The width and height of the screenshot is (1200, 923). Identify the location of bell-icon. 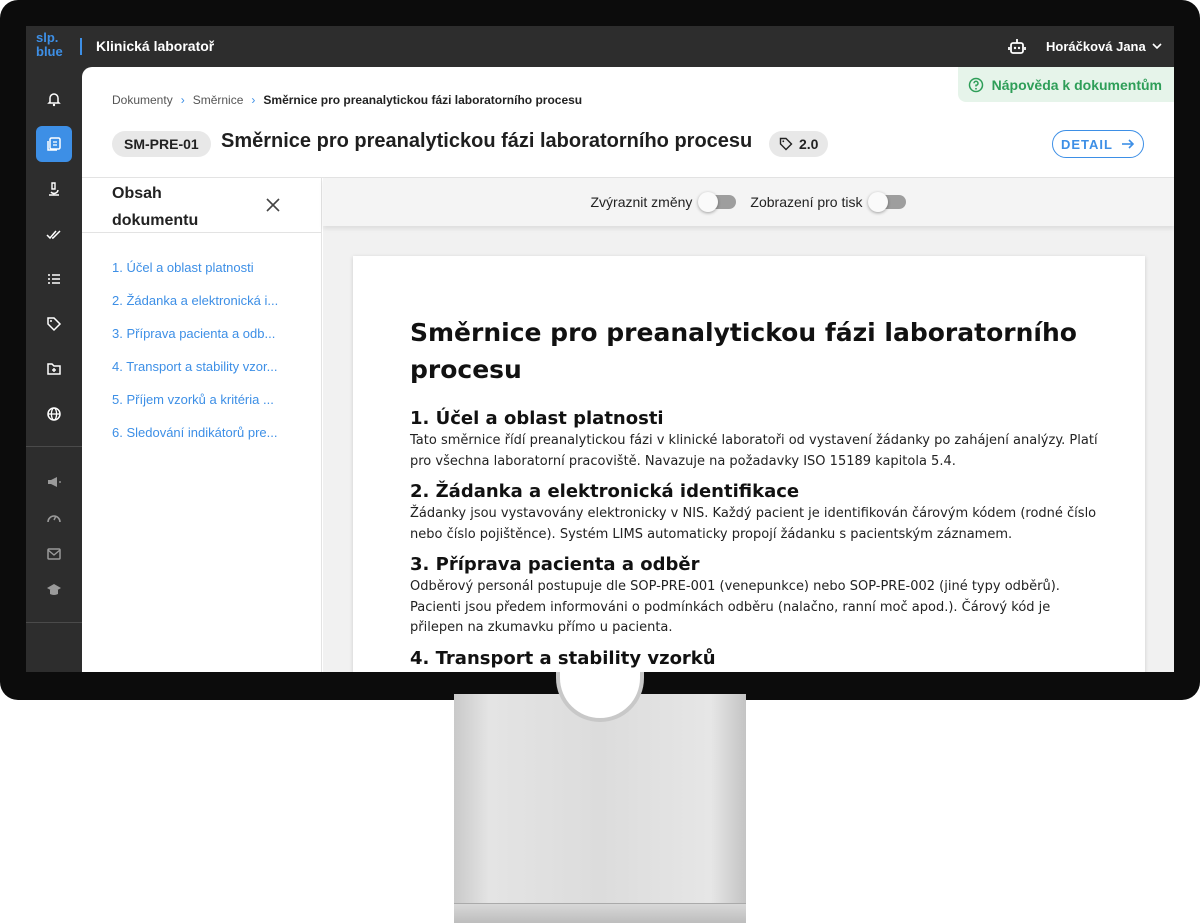
(54, 100).